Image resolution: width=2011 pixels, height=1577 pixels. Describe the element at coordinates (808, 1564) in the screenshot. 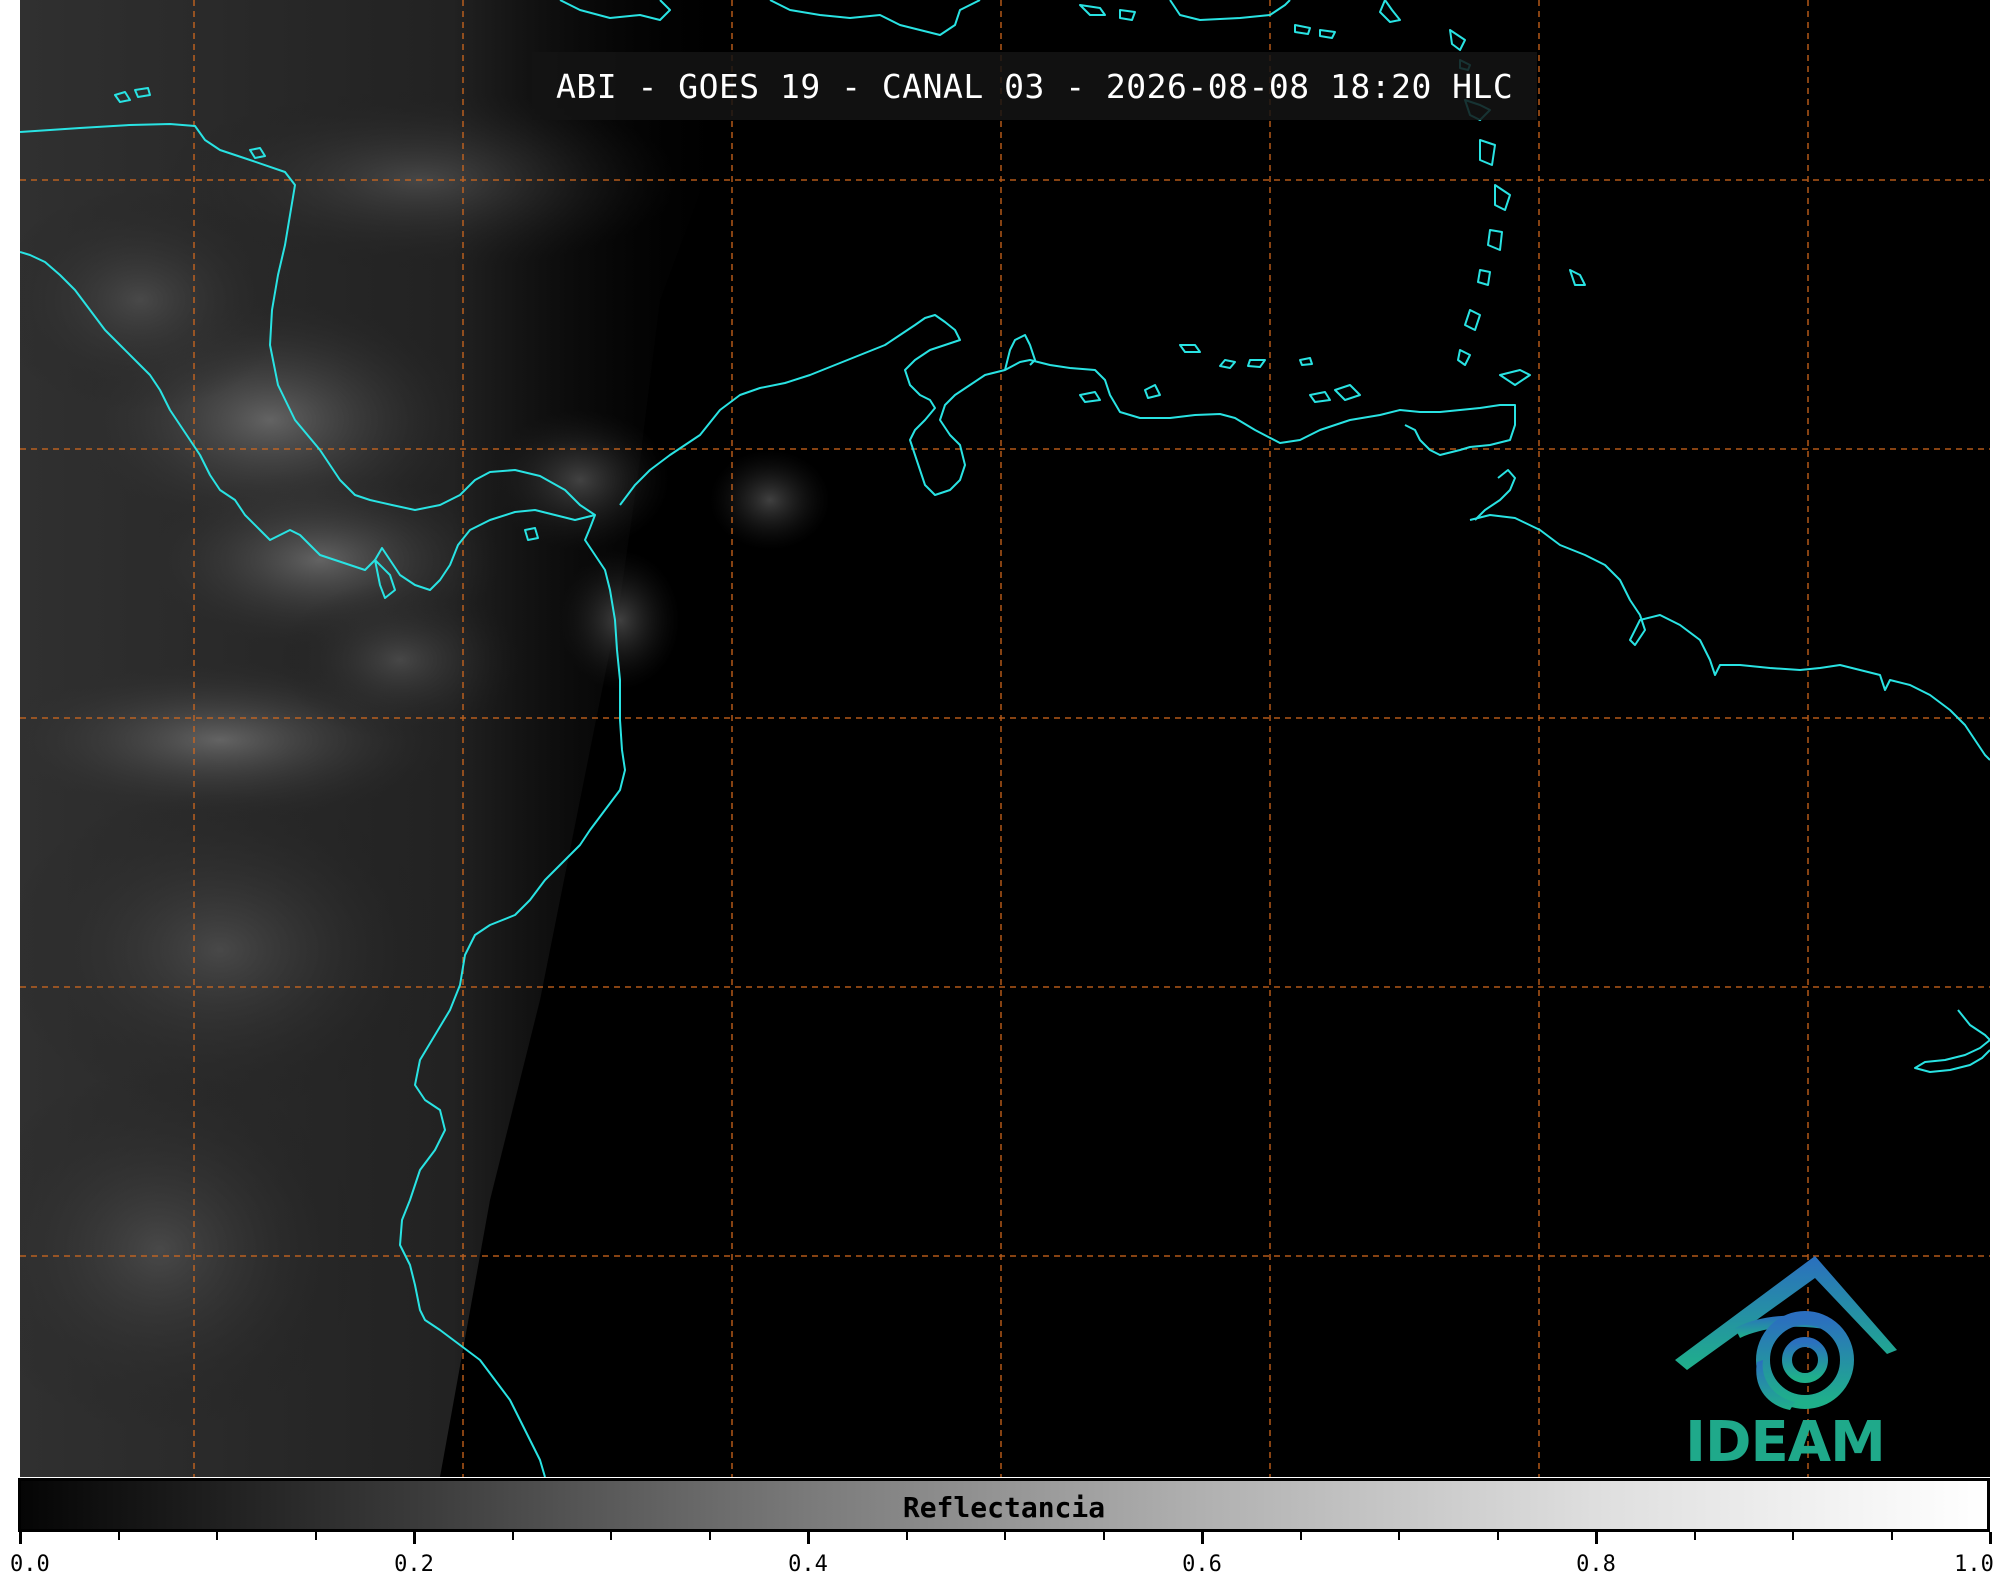

I see `colorbar-tick-label: 0.4` at that location.